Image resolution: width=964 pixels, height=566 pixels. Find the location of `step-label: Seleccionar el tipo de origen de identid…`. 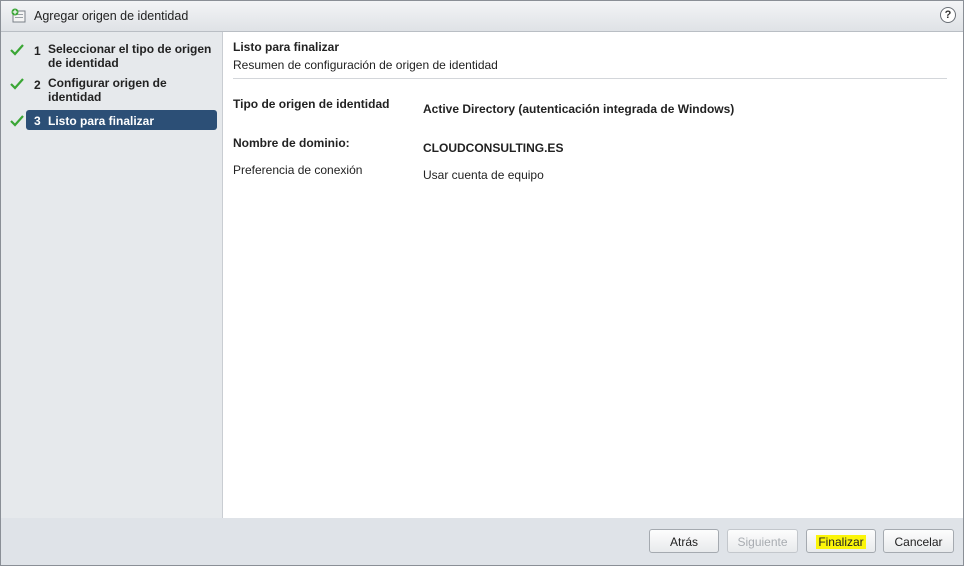

step-label: Seleccionar el tipo de origen de identid… is located at coordinates (130, 56).